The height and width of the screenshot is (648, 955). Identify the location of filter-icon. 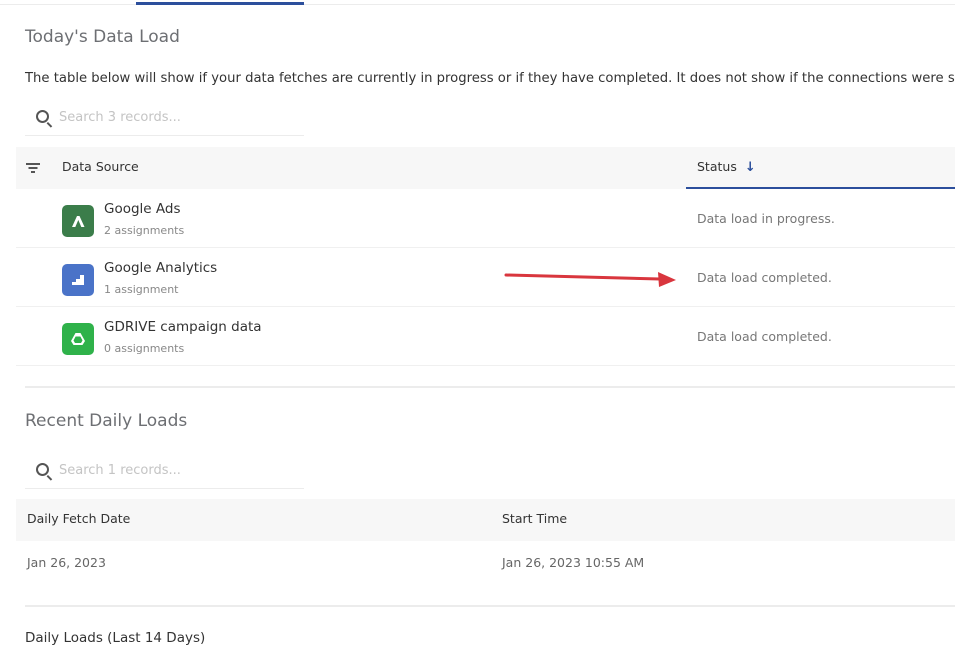
(33, 168).